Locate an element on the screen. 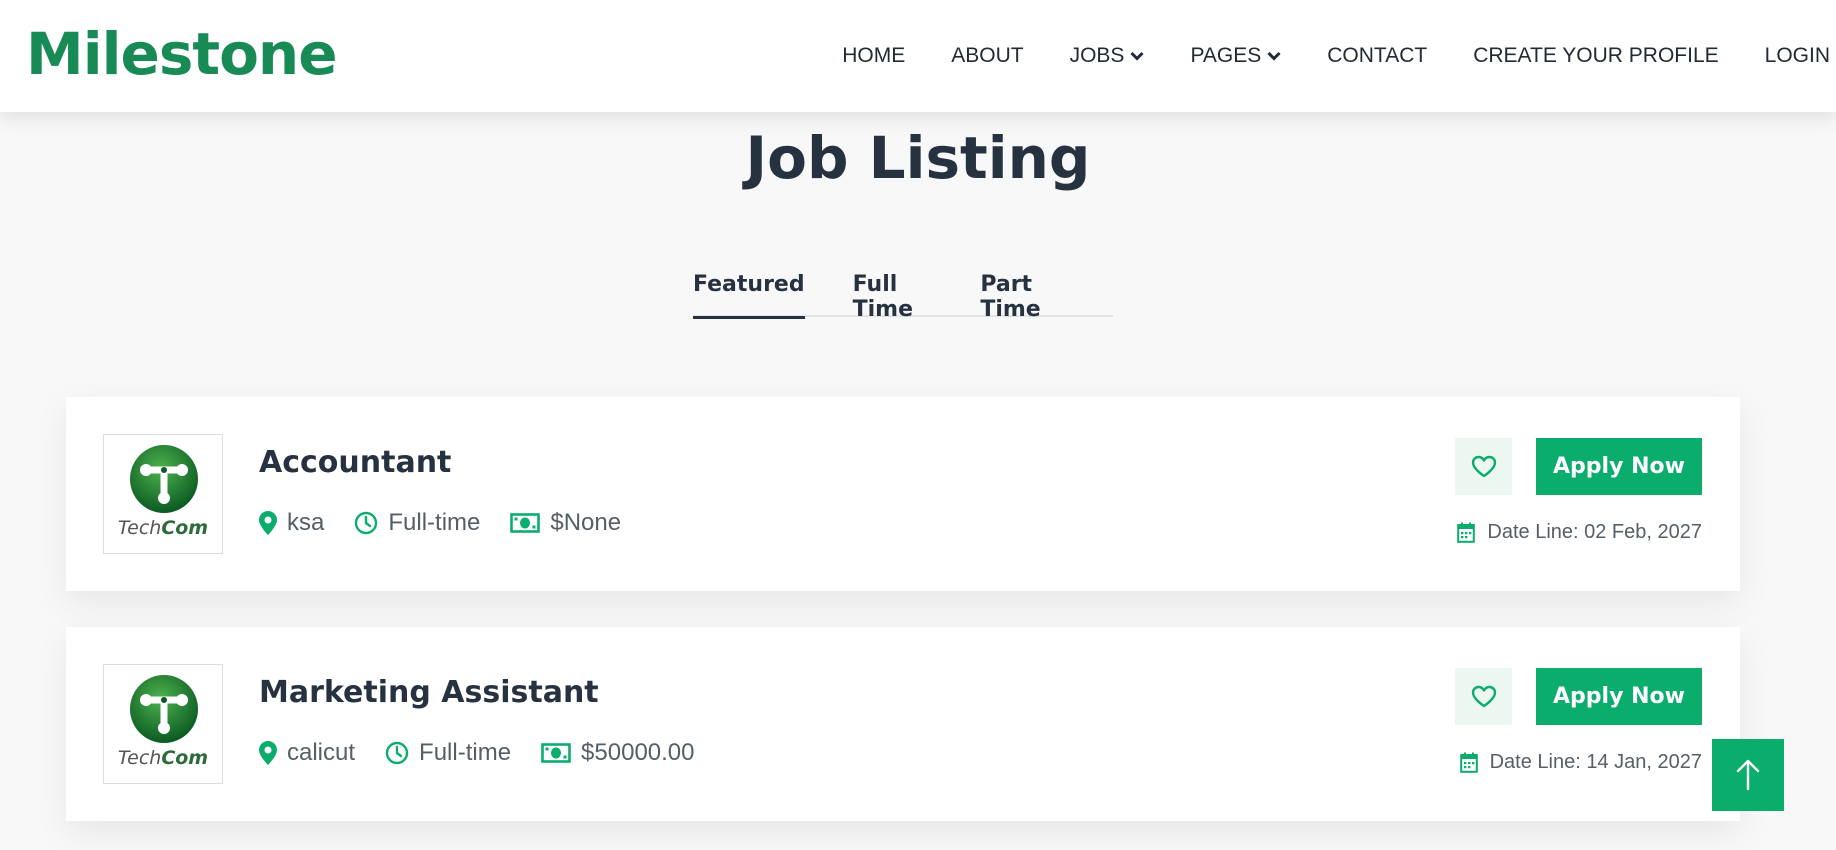  tab-featured: Featured is located at coordinates (749, 291).